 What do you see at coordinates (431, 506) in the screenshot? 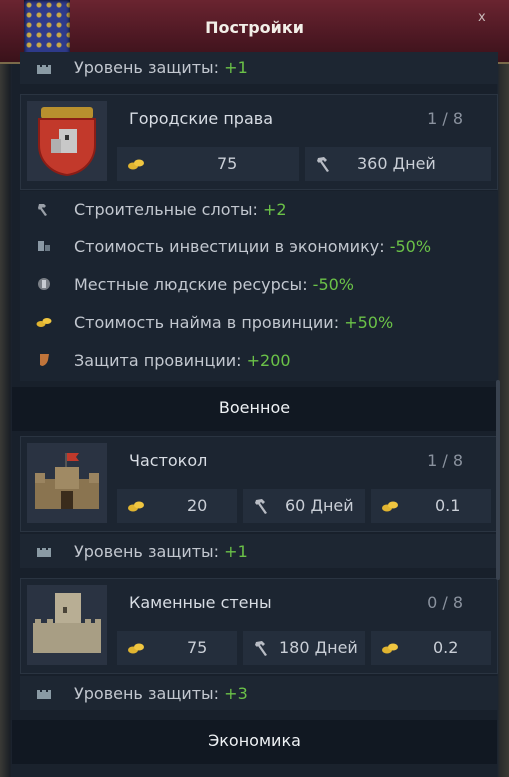
I see `upkeep-pill: 0.1` at bounding box center [431, 506].